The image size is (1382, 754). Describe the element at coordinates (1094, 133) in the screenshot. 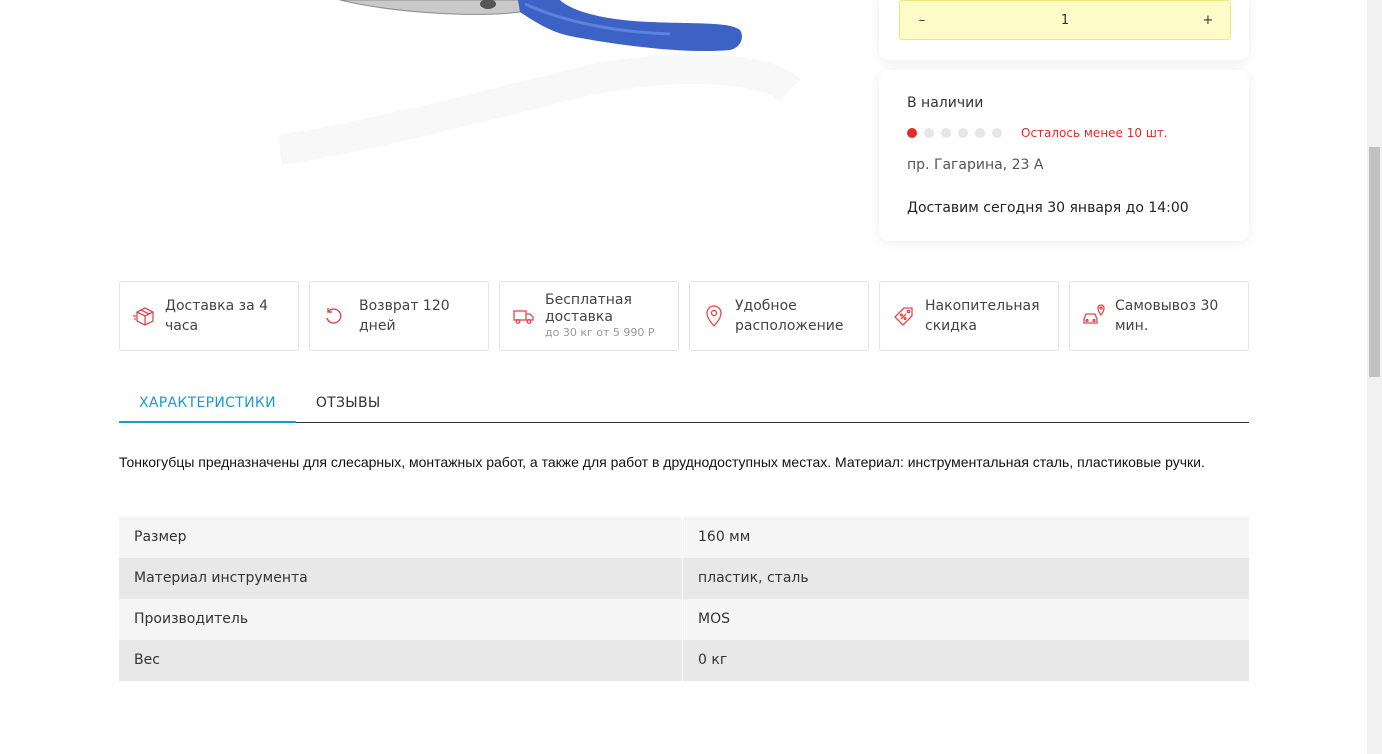

I see `stock-note: Осталось менее 10 шт.` at that location.